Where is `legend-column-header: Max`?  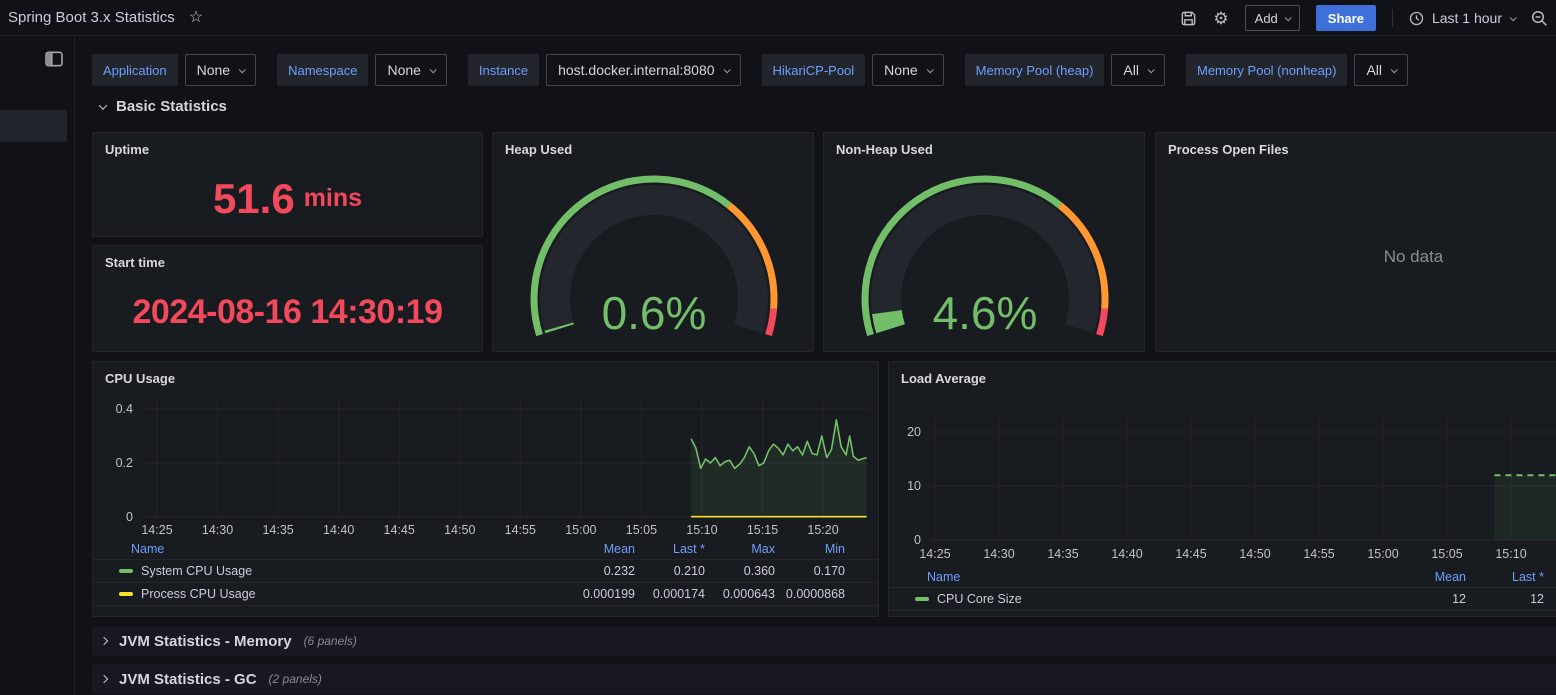 legend-column-header: Max is located at coordinates (740, 549).